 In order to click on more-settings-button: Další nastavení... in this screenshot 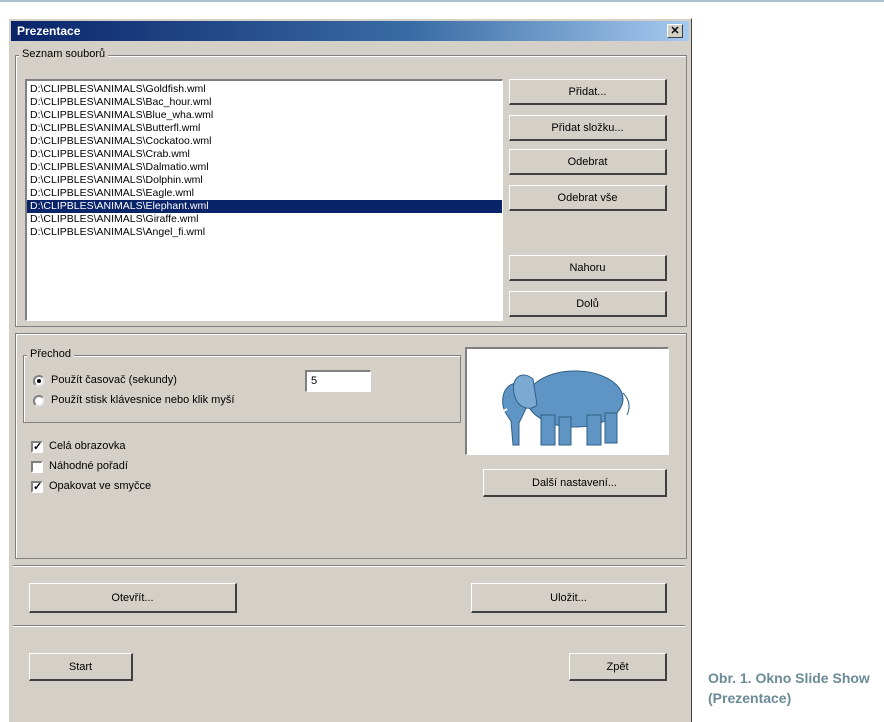, I will do `click(575, 483)`.